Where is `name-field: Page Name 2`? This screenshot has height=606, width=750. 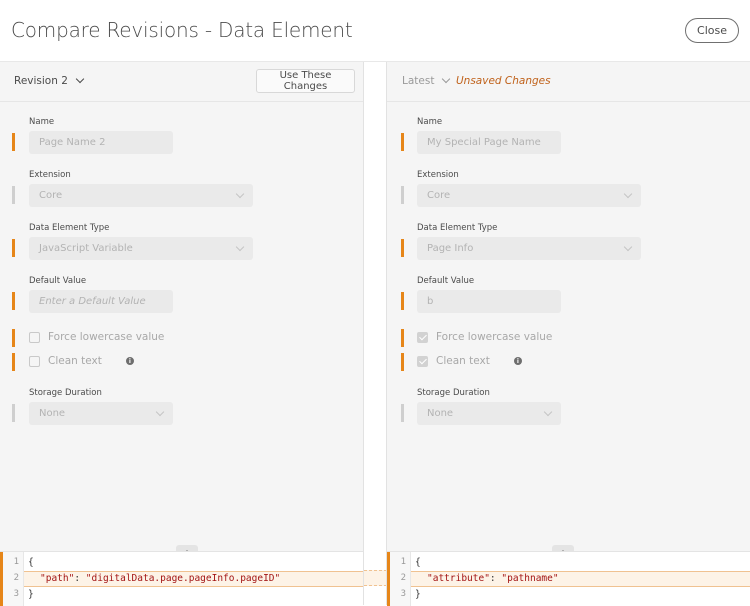
name-field: Page Name 2 is located at coordinates (101, 142).